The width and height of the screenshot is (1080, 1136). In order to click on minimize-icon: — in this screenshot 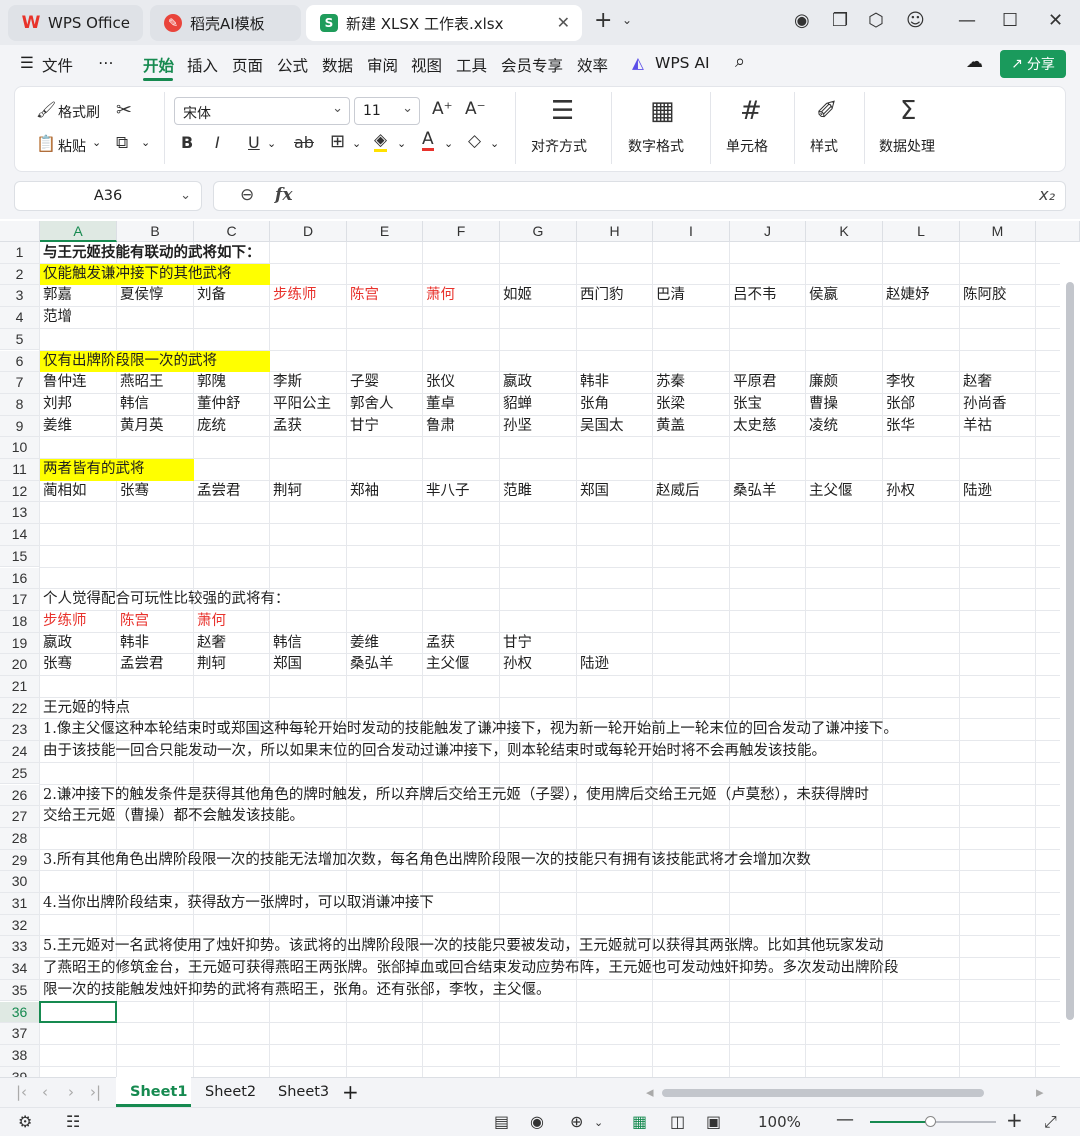, I will do `click(967, 20)`.